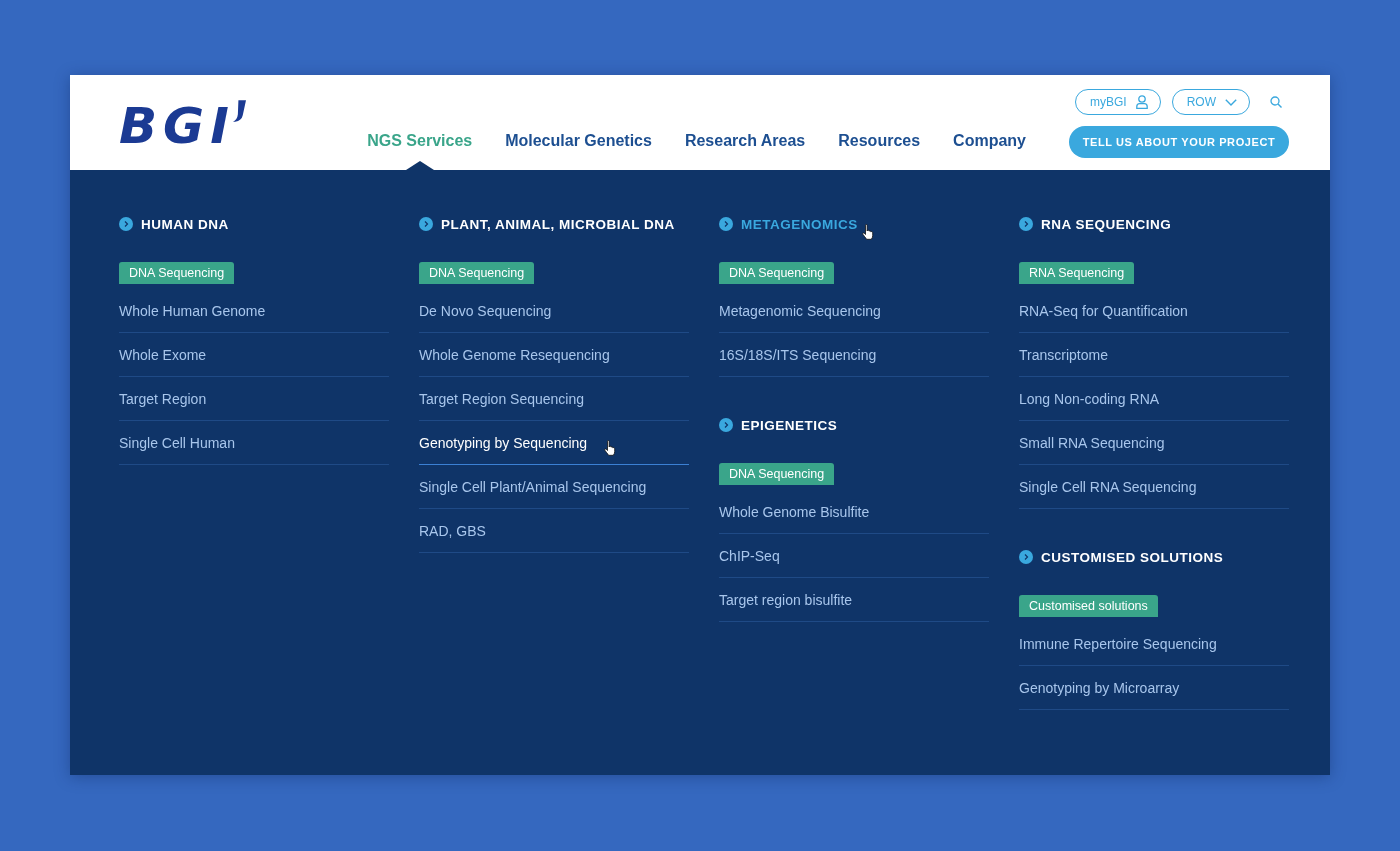  What do you see at coordinates (554, 531) in the screenshot?
I see `menu-link: RAD, GBS` at bounding box center [554, 531].